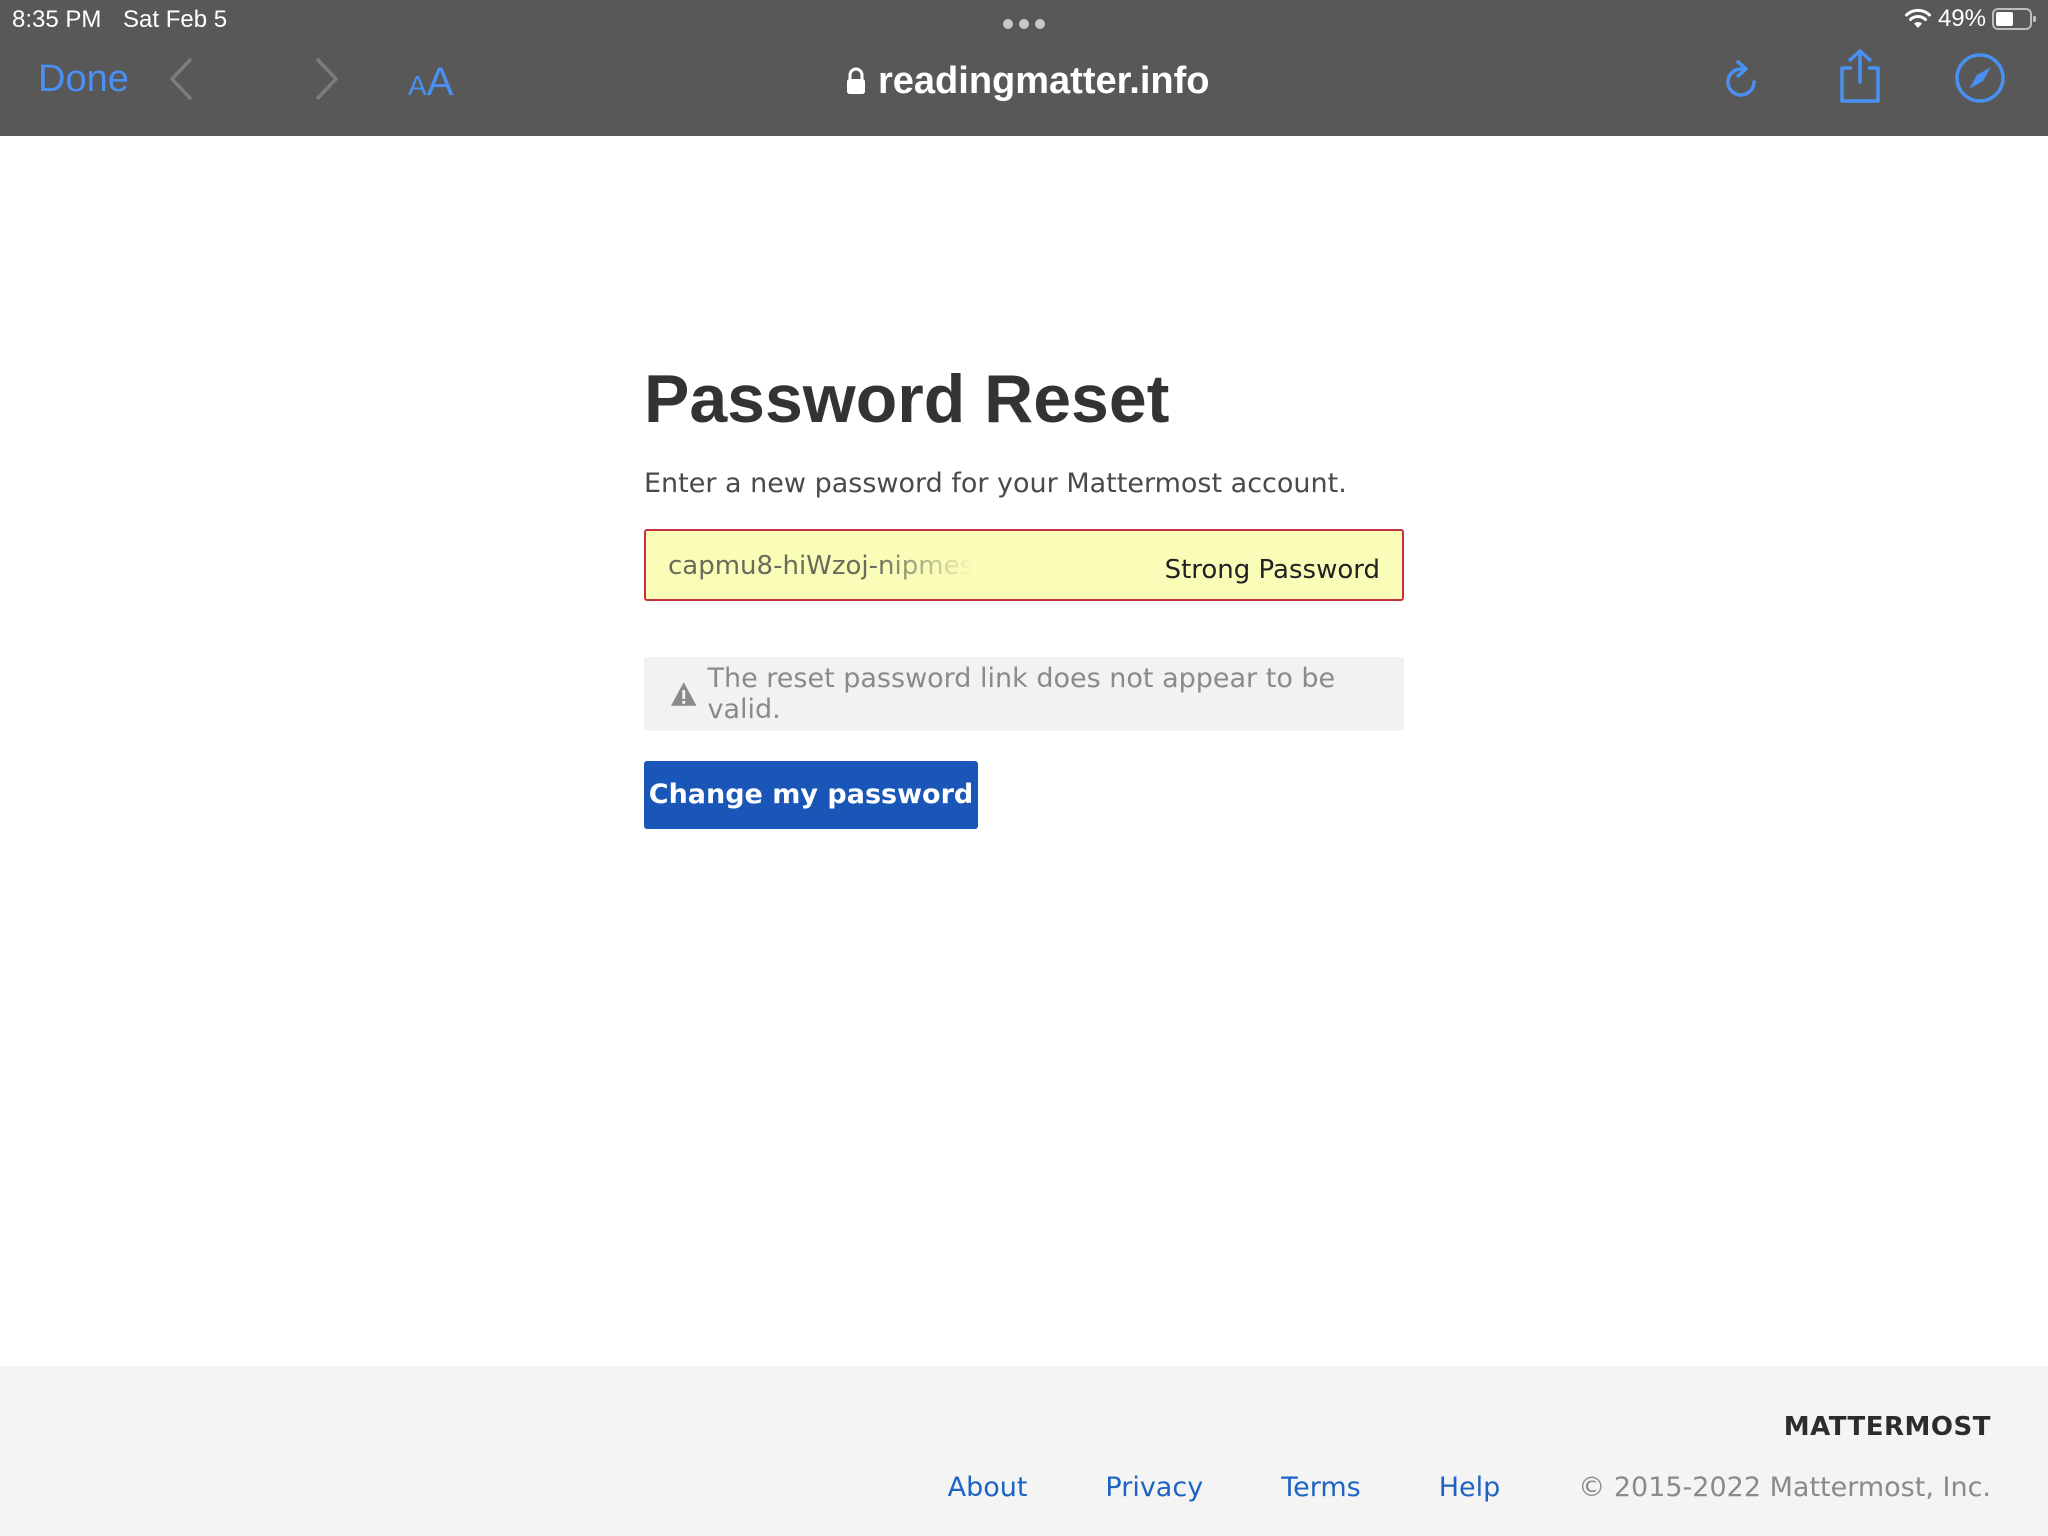  I want to click on address-bar: readingmatter.info, so click(1028, 81).